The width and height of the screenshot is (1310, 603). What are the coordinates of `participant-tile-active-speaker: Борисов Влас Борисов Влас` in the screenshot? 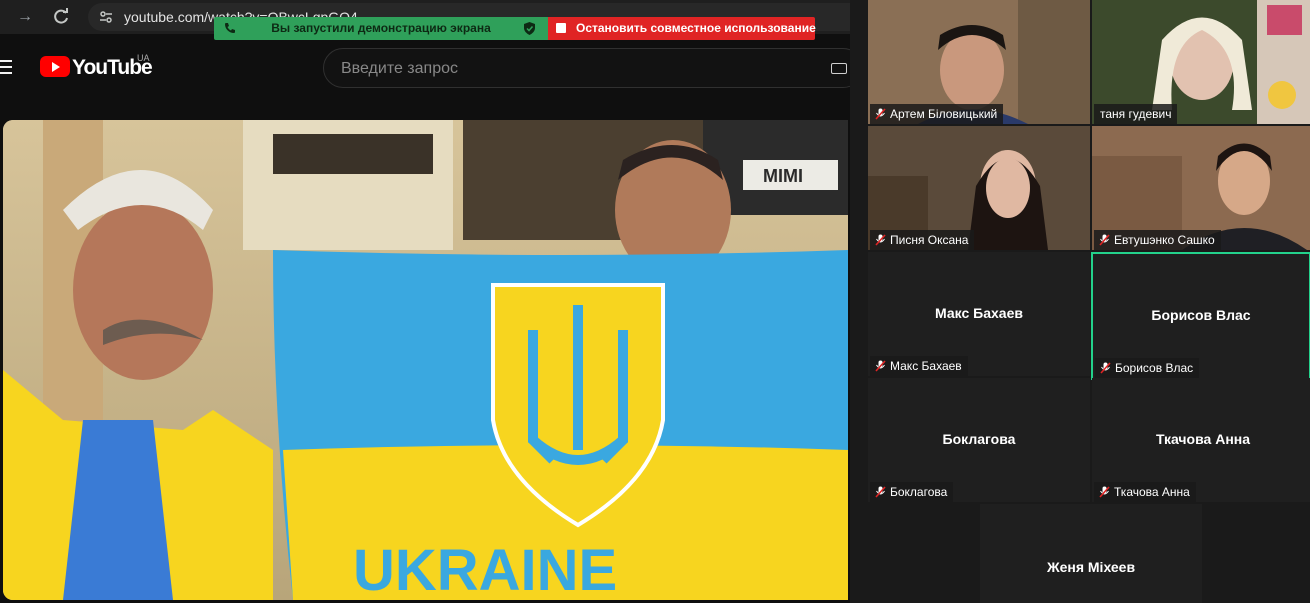 It's located at (1200, 316).